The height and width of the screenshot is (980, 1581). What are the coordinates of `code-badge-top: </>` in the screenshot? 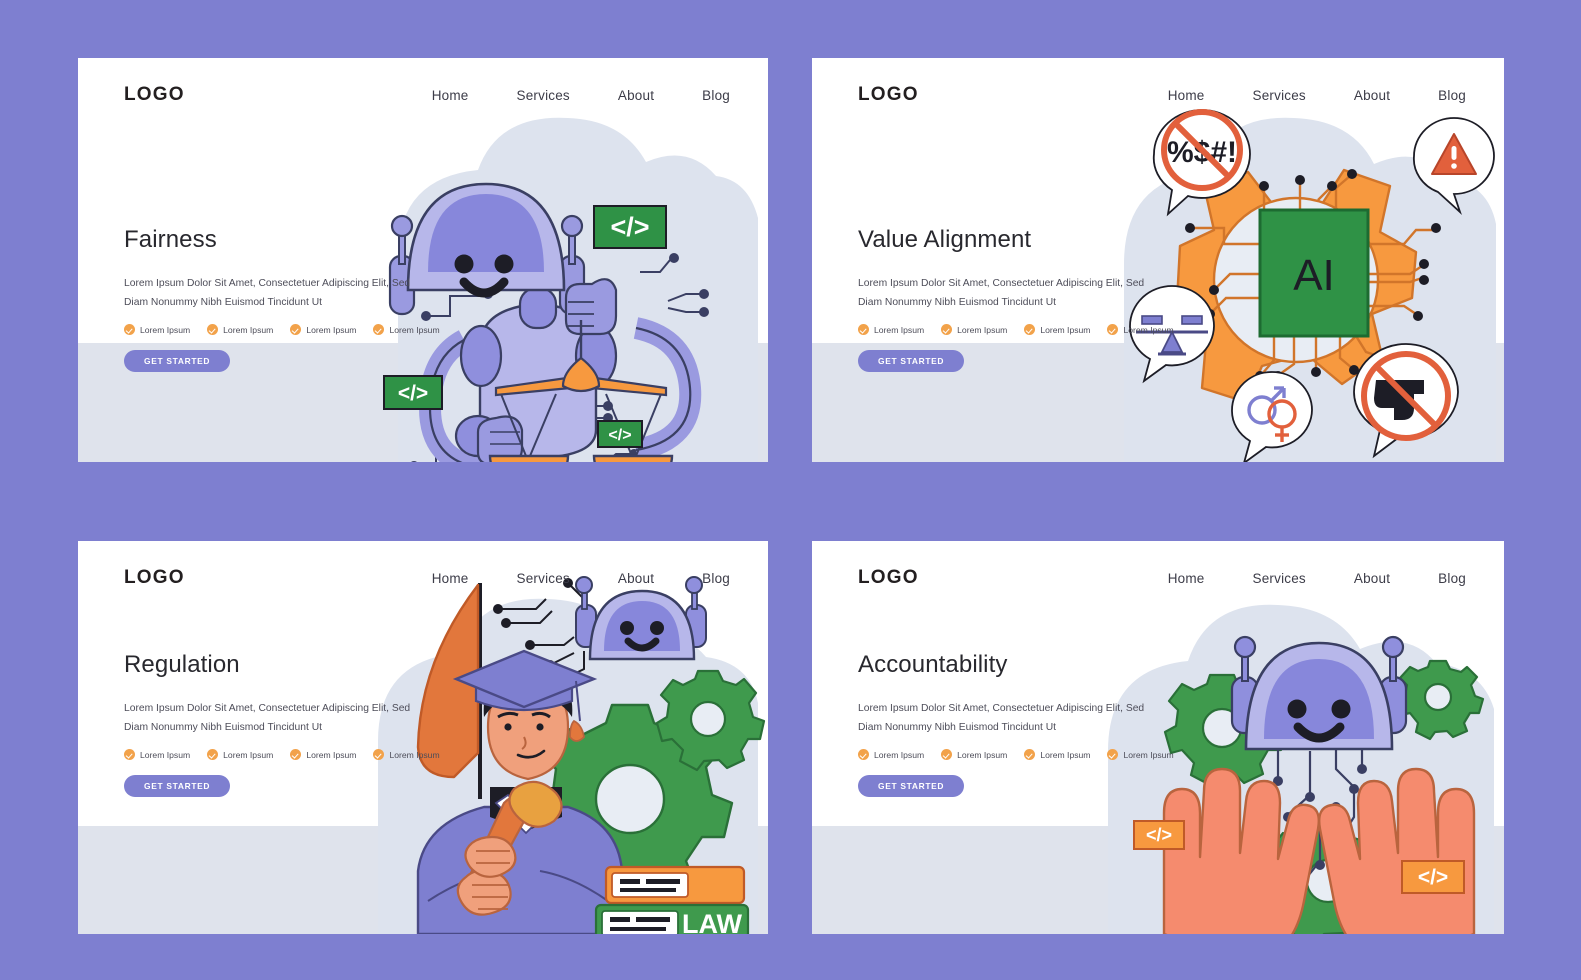 It's located at (630, 227).